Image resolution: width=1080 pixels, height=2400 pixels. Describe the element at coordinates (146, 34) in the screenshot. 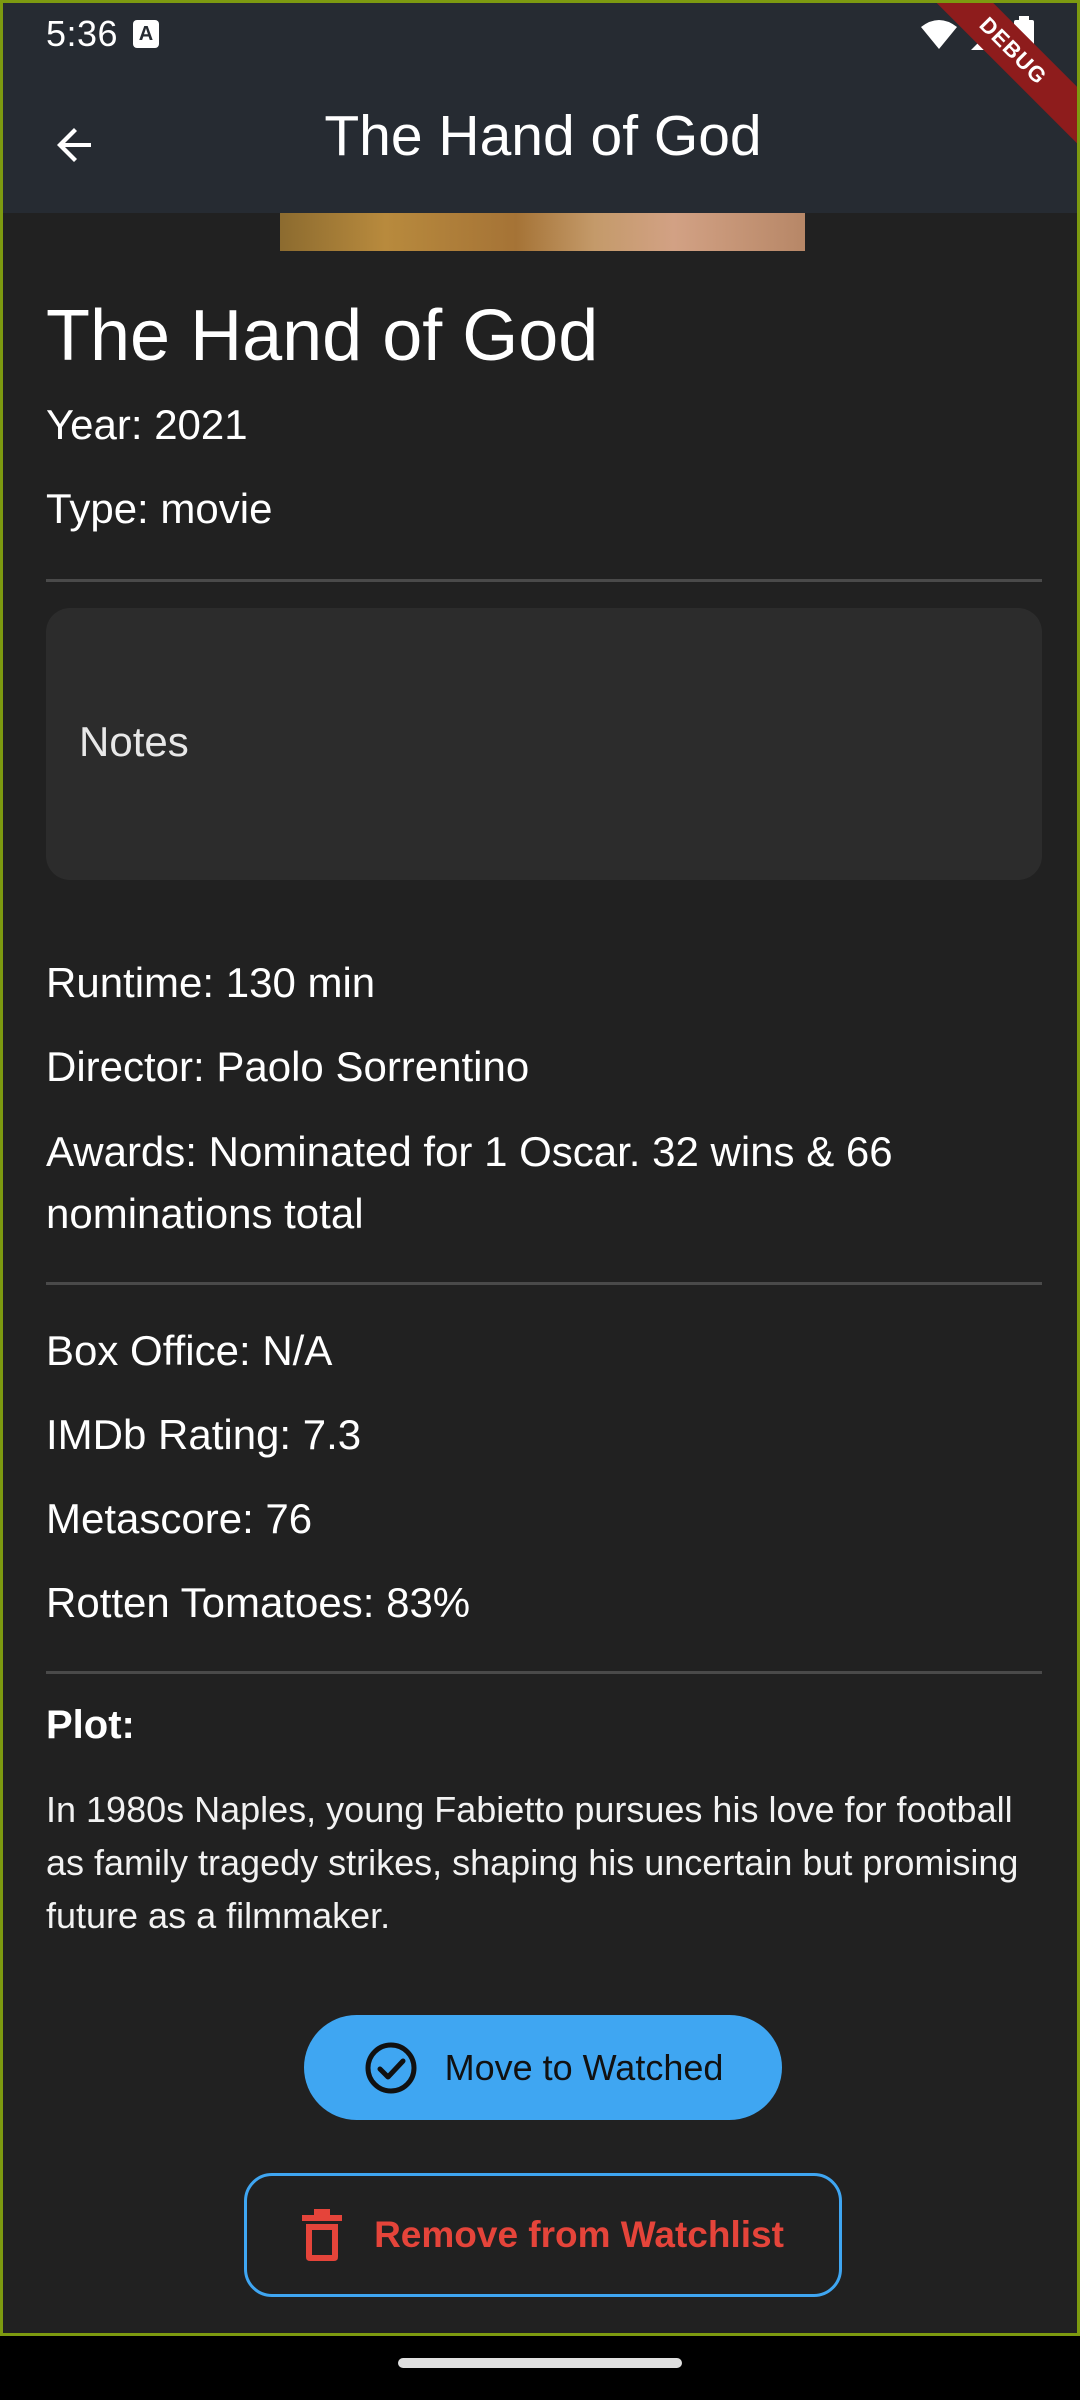

I see `notification-icon: A` at that location.